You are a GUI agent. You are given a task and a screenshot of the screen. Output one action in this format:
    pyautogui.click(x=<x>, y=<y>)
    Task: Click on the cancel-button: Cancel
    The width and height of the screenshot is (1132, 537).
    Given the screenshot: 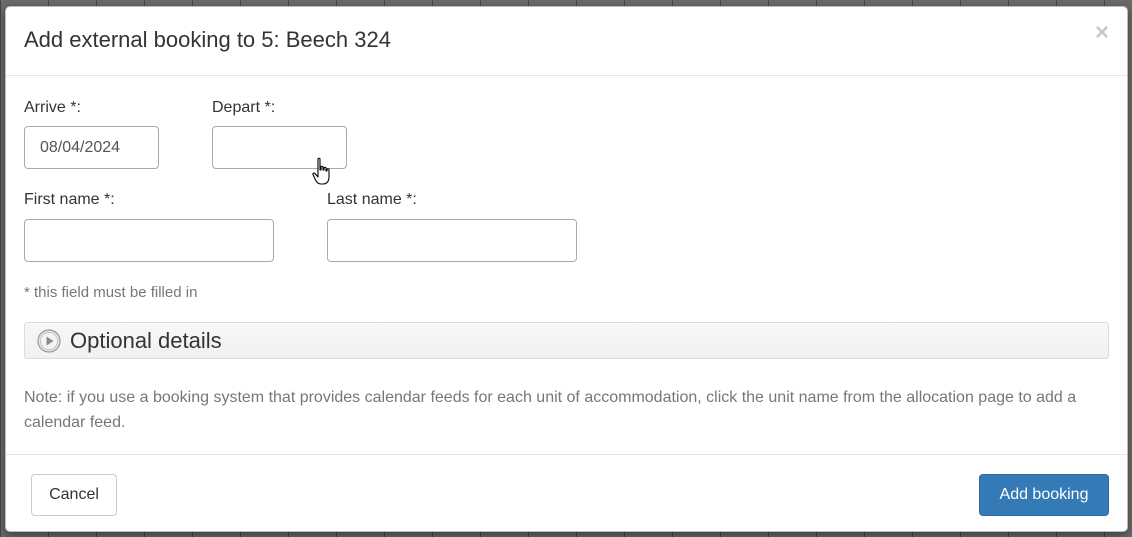 What is the action you would take?
    pyautogui.click(x=74, y=495)
    